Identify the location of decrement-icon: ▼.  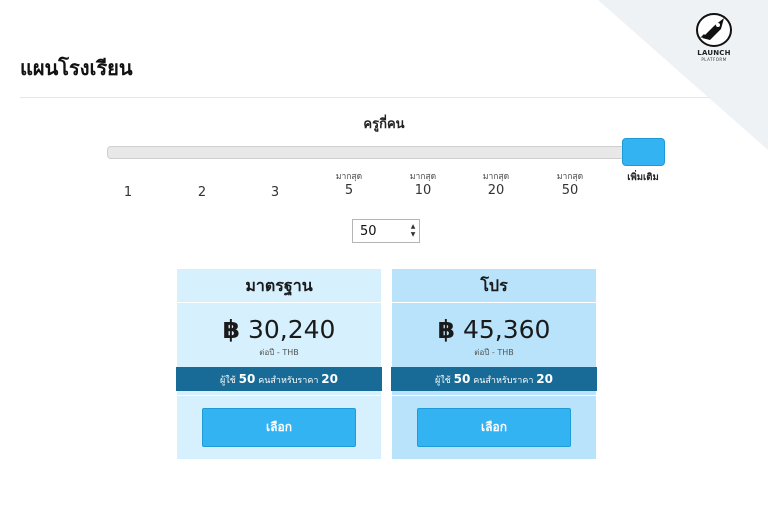
(413, 235).